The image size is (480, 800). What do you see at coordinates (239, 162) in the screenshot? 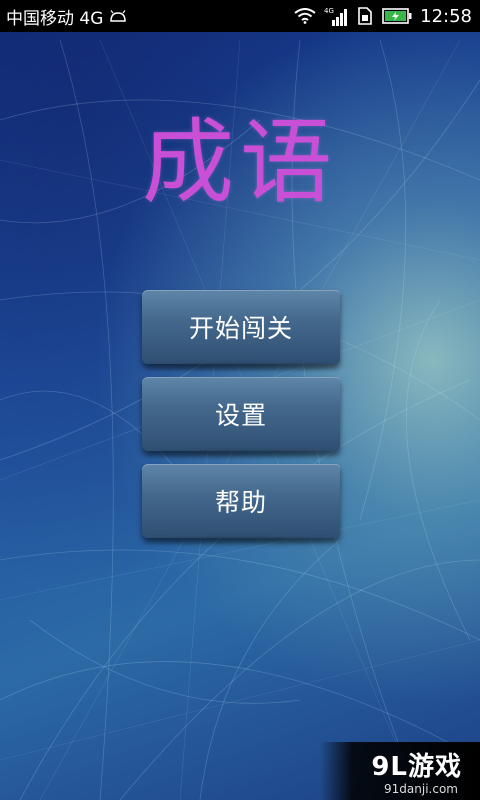
I see `app-title: 成语` at bounding box center [239, 162].